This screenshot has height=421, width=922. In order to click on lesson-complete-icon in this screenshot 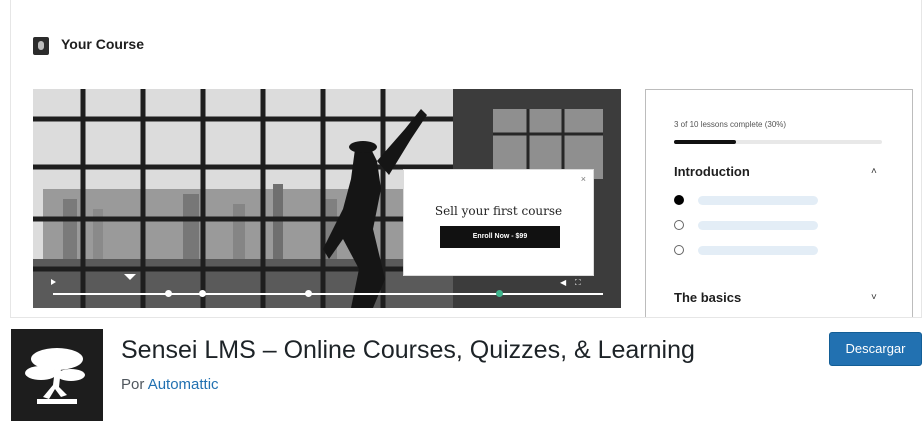, I will do `click(679, 200)`.